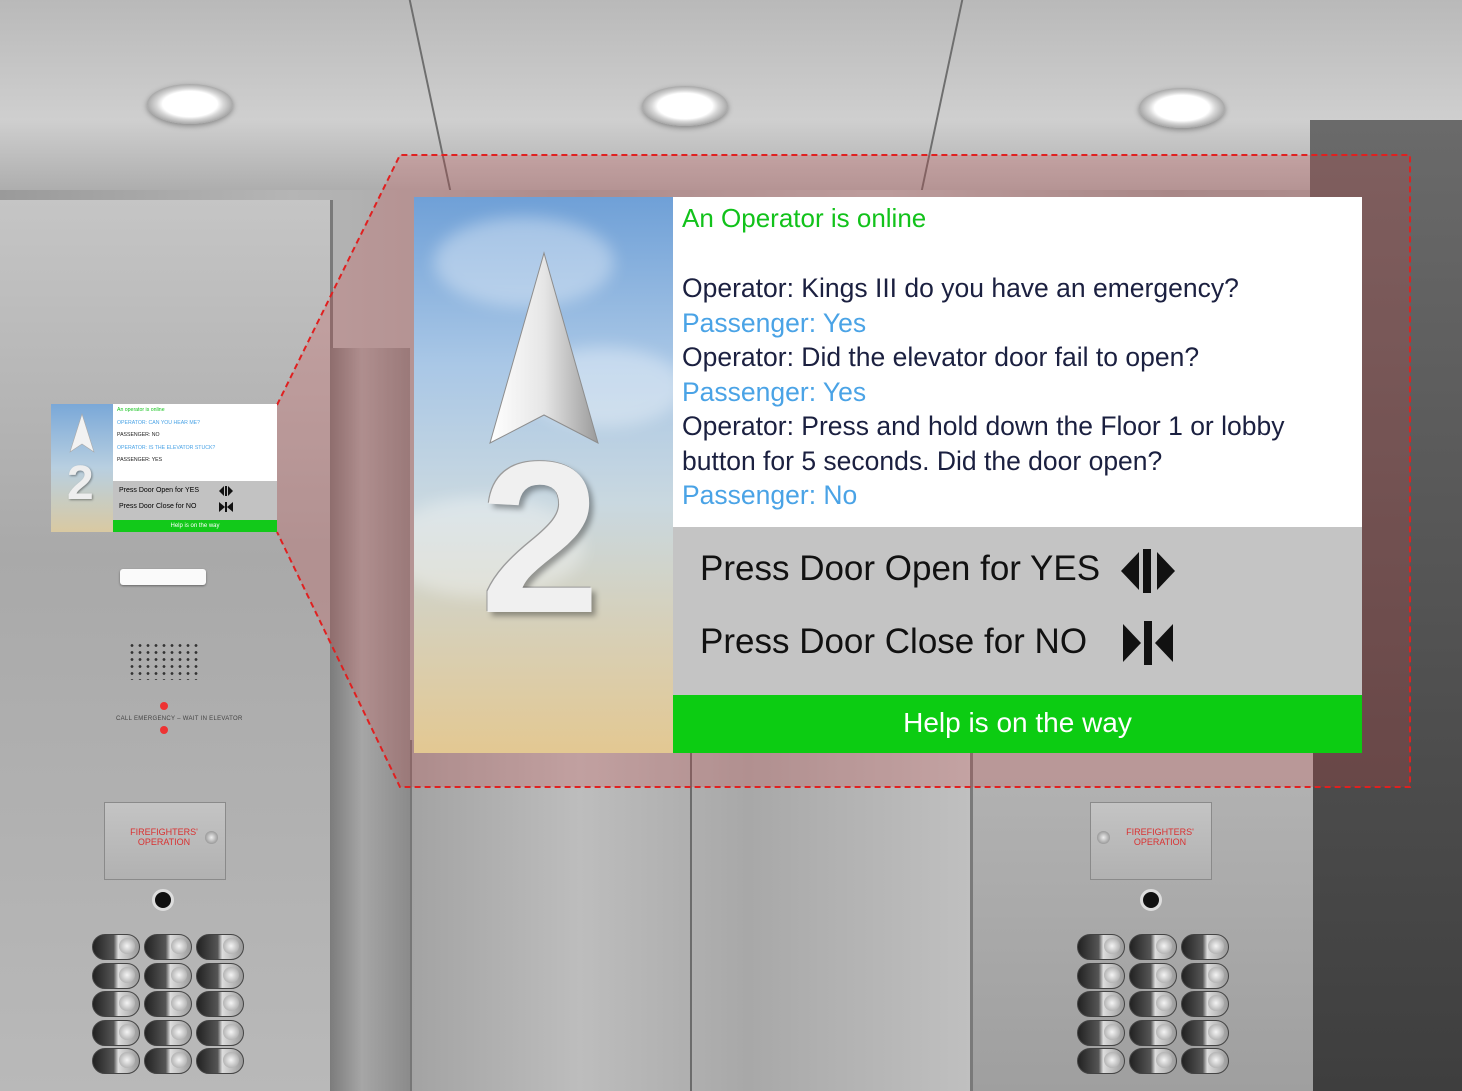  I want to click on door-open-icon, so click(1148, 571).